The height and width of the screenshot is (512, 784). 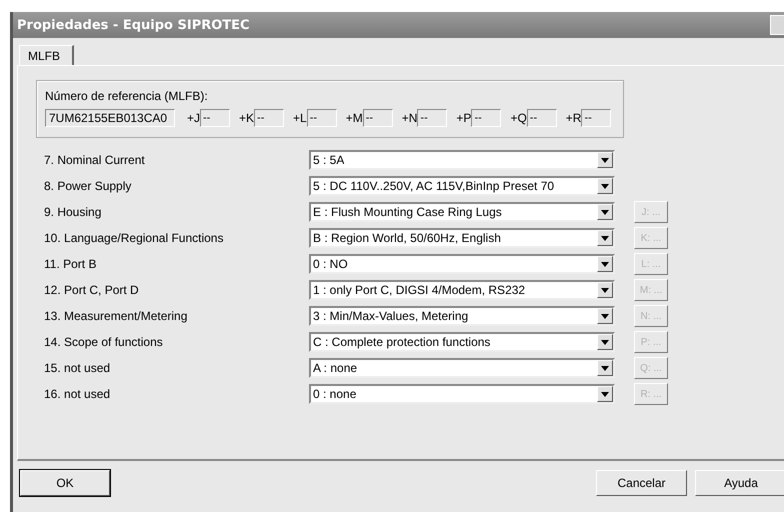 What do you see at coordinates (133, 25) in the screenshot?
I see `window-title: Propiedades - Equipo SIPROTEC` at bounding box center [133, 25].